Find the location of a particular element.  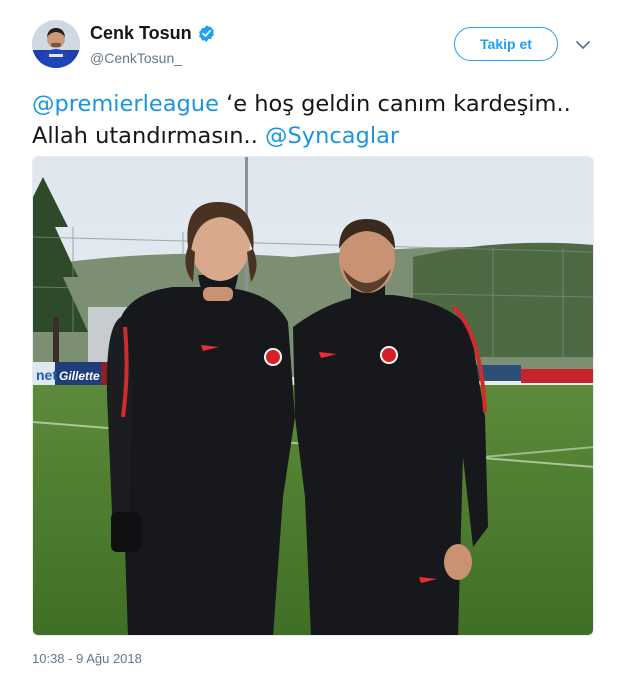

follow-button: Takip et is located at coordinates (506, 44).